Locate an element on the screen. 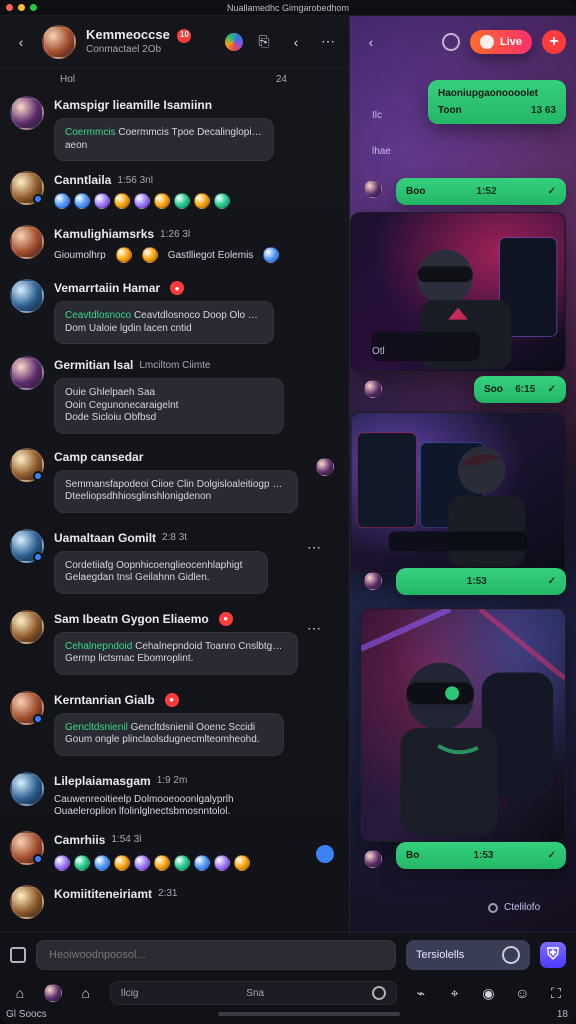 This screenshot has width=576, height=1024. translate-button: Tersiolells is located at coordinates (468, 955).